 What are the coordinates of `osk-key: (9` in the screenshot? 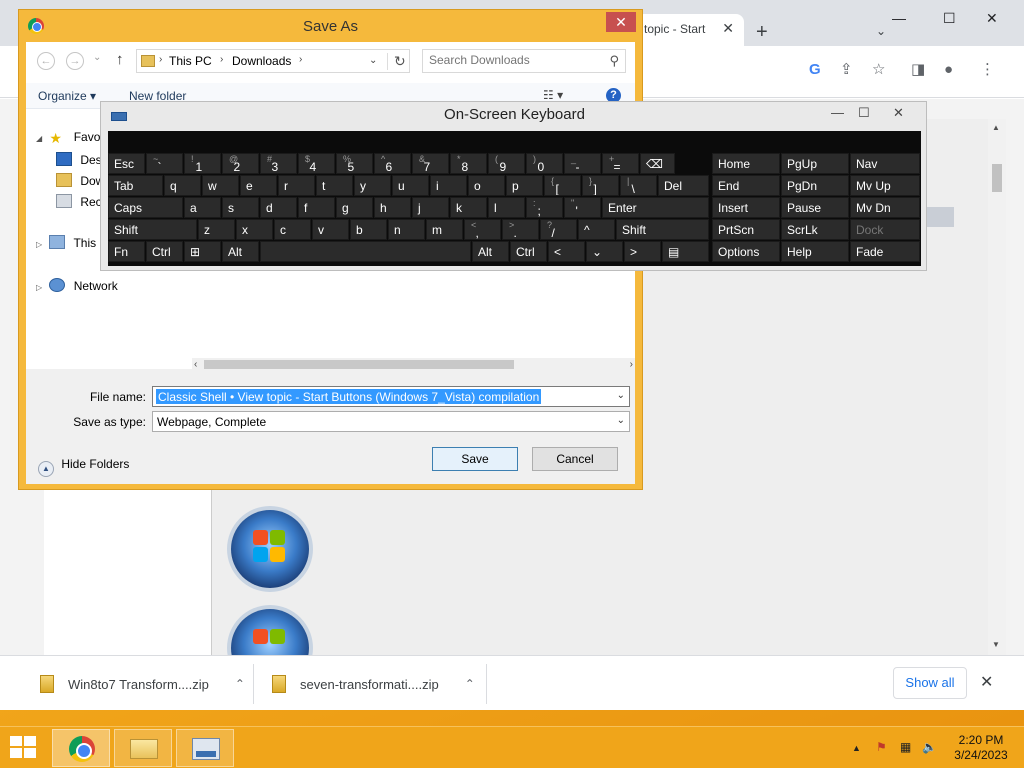 It's located at (506, 163).